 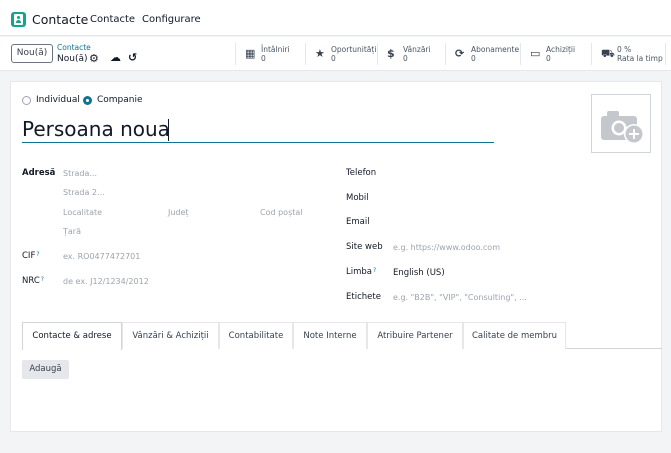 I want to click on nrc-label: NRC?, so click(x=33, y=281).